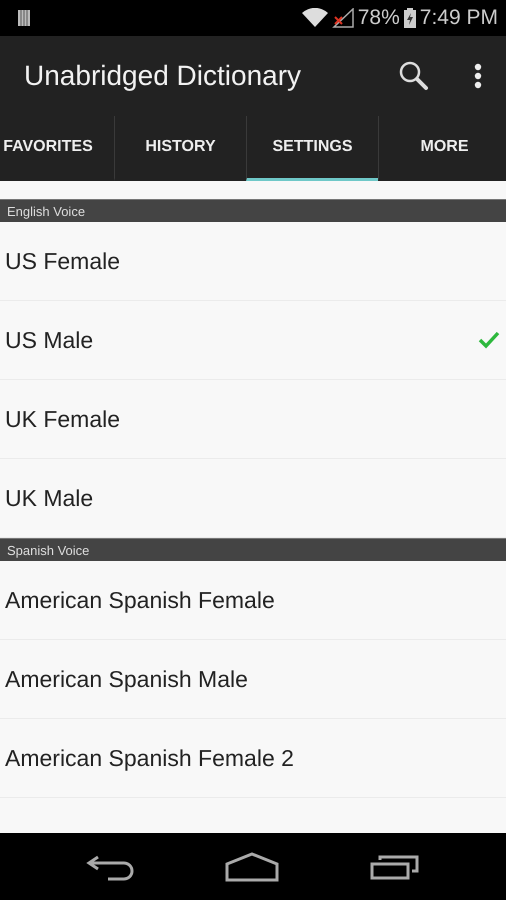 The image size is (506, 900). I want to click on voice-option: American Spanish Female, so click(253, 600).